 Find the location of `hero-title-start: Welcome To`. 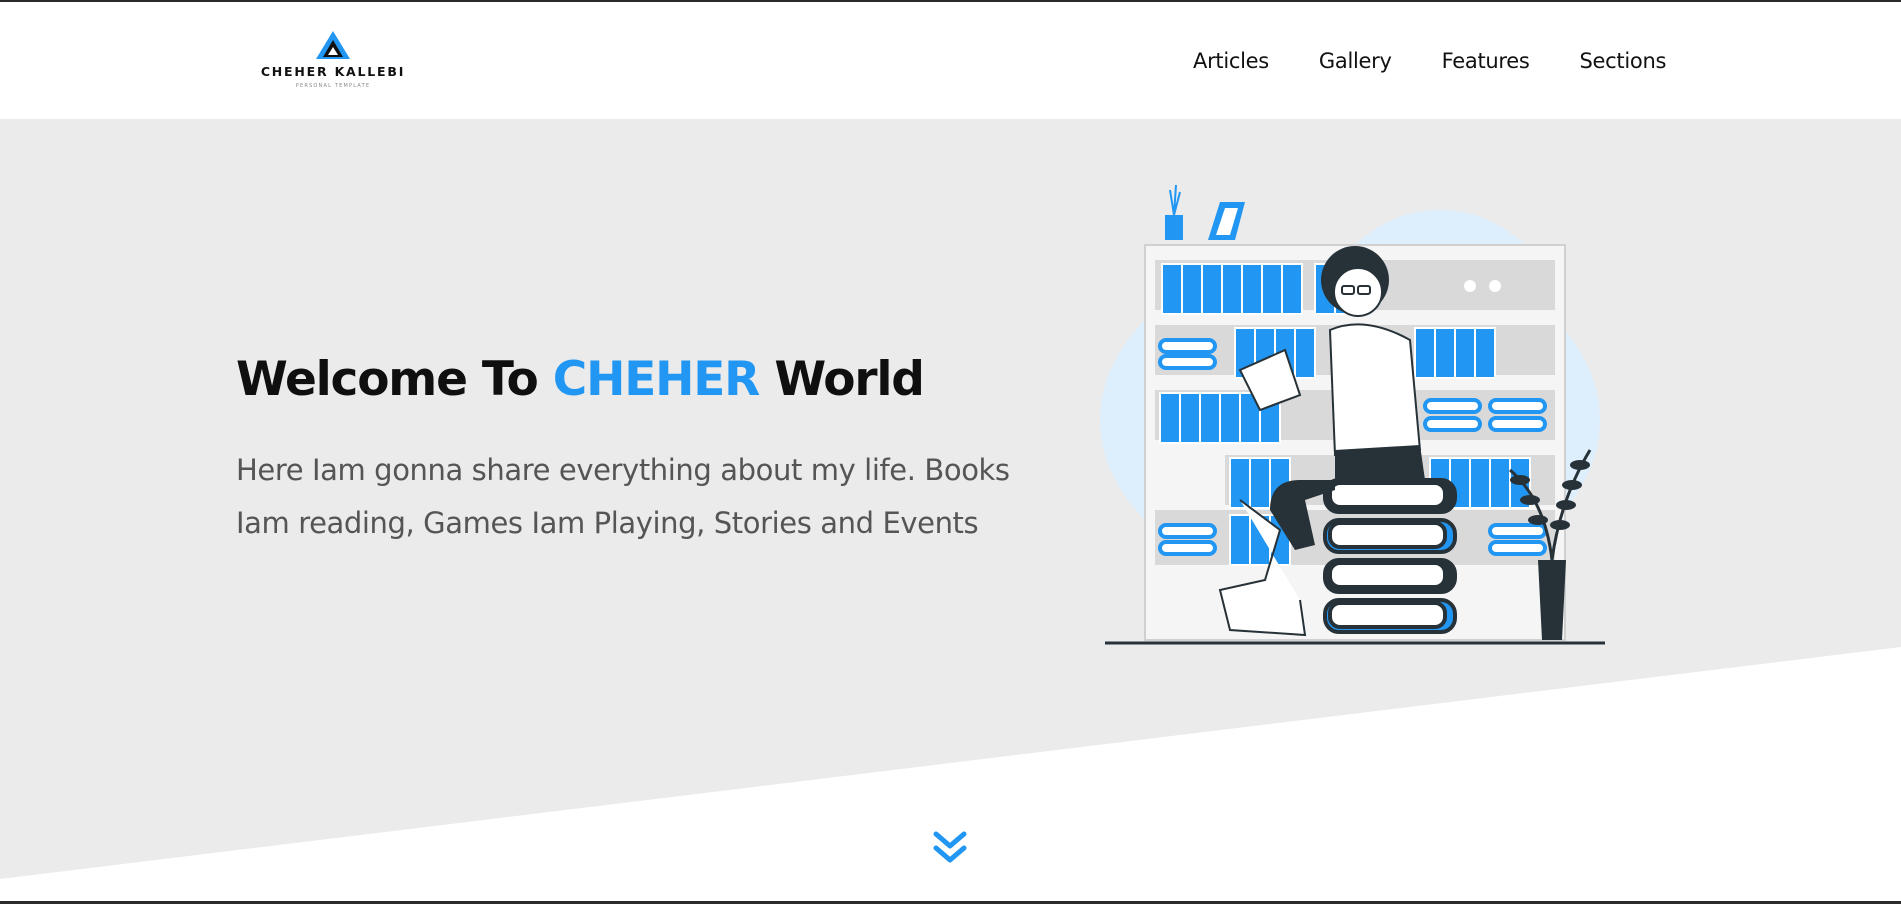

hero-title-start: Welcome To is located at coordinates (394, 379).